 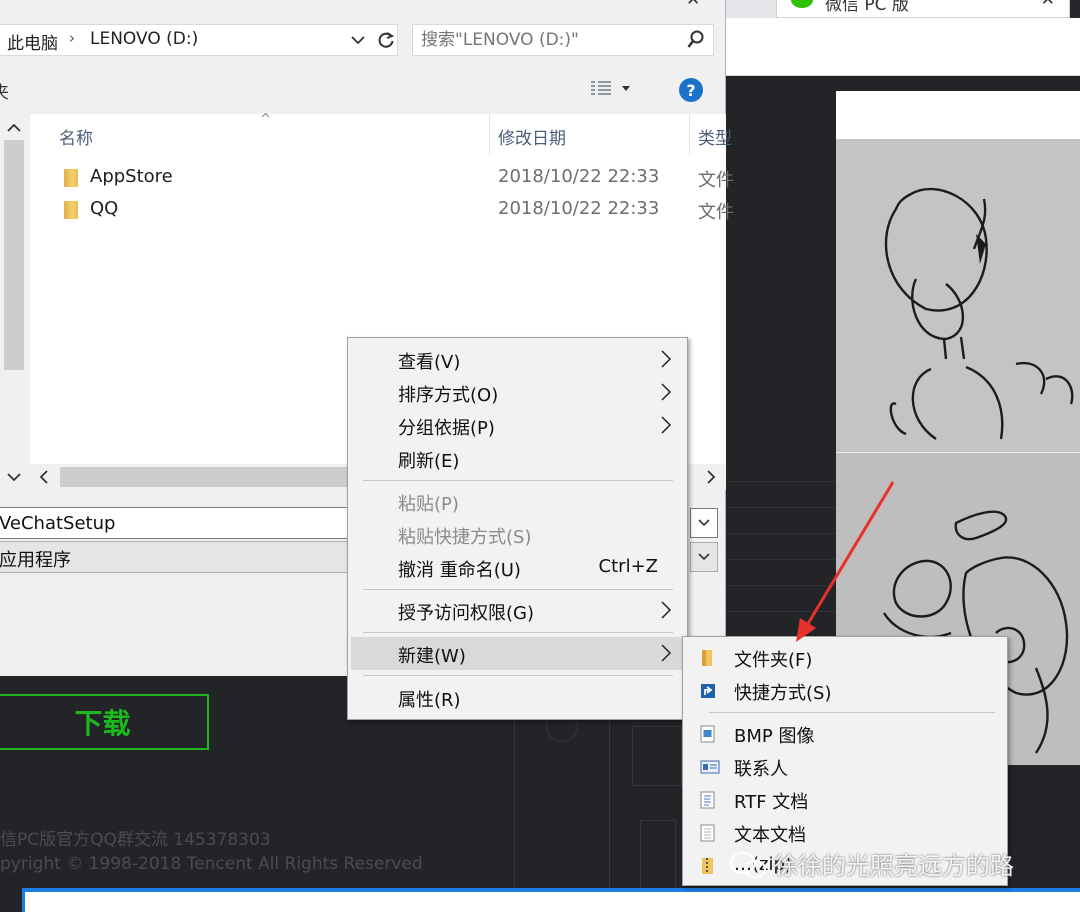 I want to click on menu-item-label: 撤消 重命名(U), so click(x=459, y=570).